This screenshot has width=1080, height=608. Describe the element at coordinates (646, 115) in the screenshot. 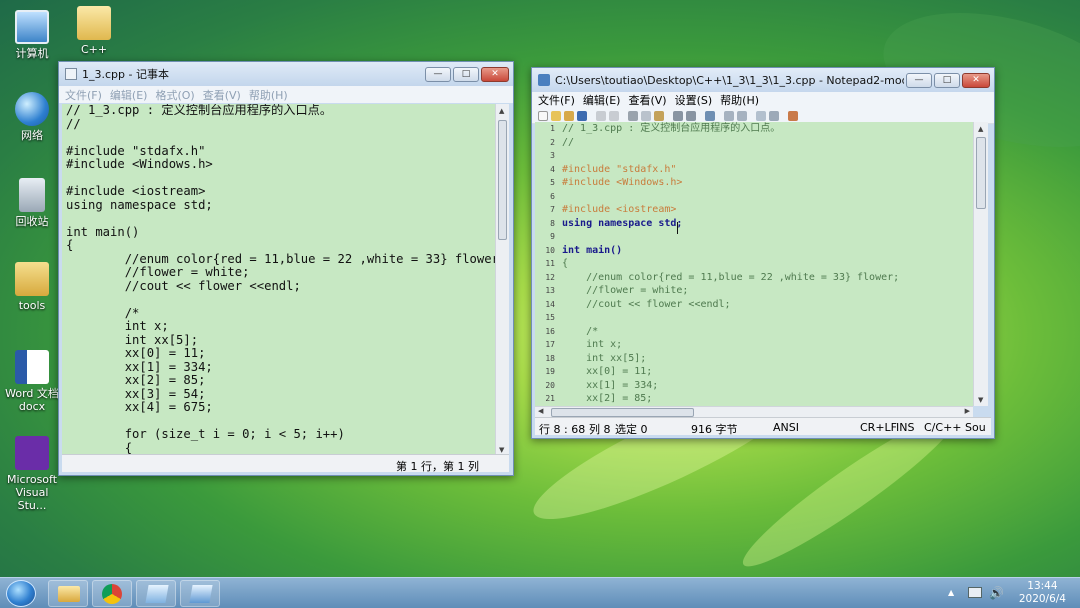

I see `copy-icon` at that location.